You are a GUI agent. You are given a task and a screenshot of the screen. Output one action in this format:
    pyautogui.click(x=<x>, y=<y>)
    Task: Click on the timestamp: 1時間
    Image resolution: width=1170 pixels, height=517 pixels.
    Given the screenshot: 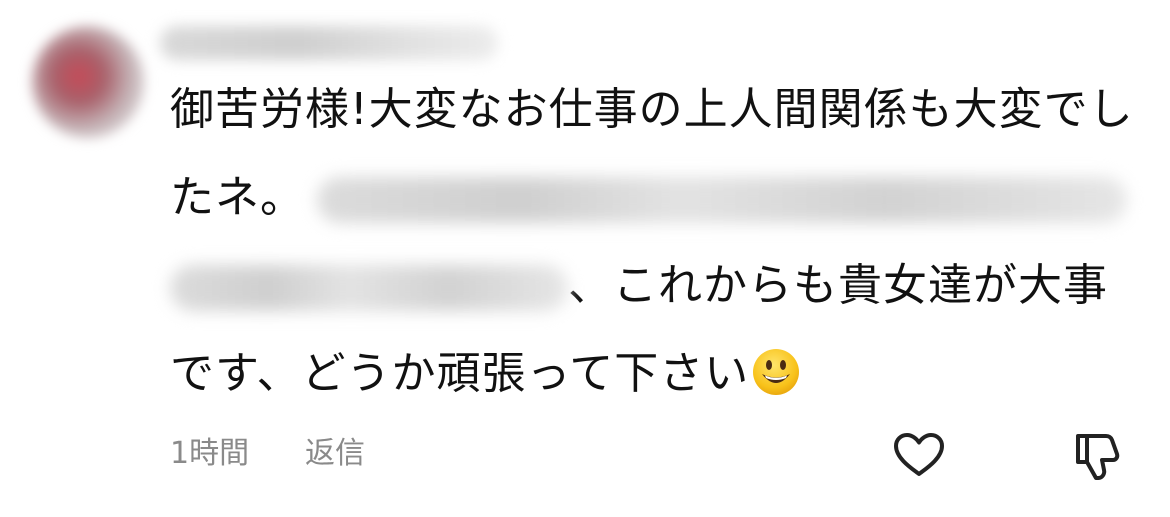 What is the action you would take?
    pyautogui.click(x=210, y=453)
    